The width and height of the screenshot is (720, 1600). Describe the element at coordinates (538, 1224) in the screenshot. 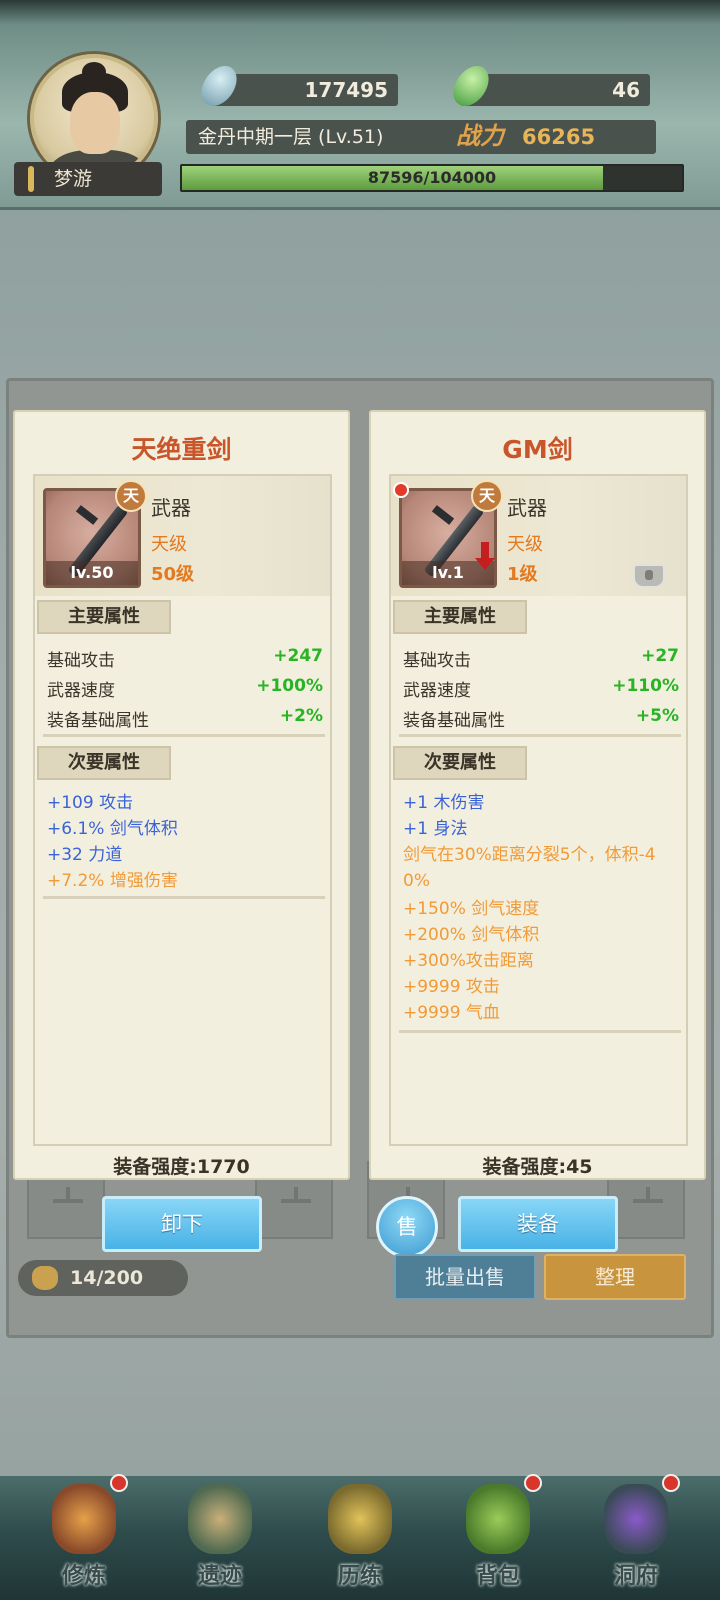

I see `equip-button: 装备` at that location.